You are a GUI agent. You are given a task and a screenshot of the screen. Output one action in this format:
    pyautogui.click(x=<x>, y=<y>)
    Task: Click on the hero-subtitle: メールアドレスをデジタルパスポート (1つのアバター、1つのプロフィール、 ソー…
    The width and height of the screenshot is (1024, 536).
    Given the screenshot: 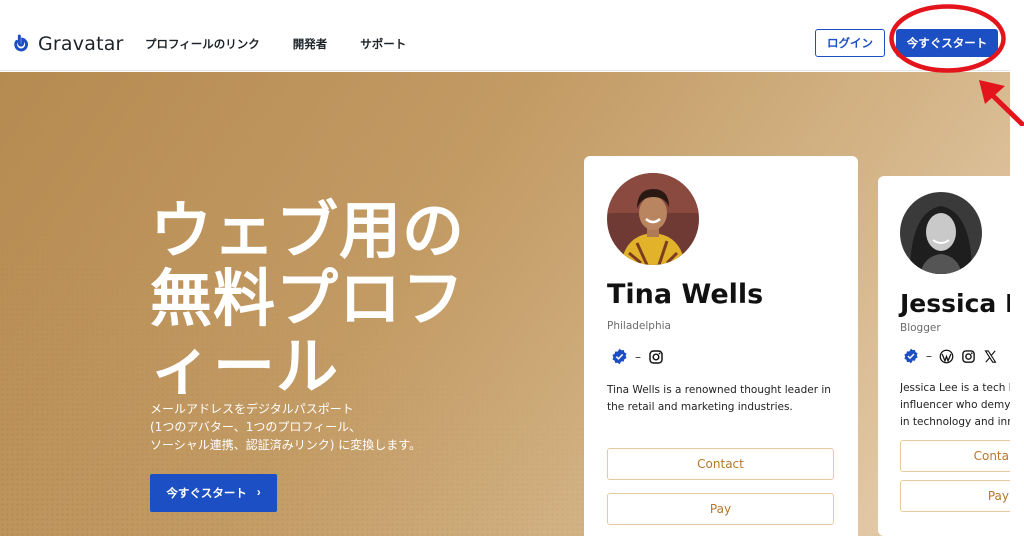 What is the action you would take?
    pyautogui.click(x=300, y=427)
    